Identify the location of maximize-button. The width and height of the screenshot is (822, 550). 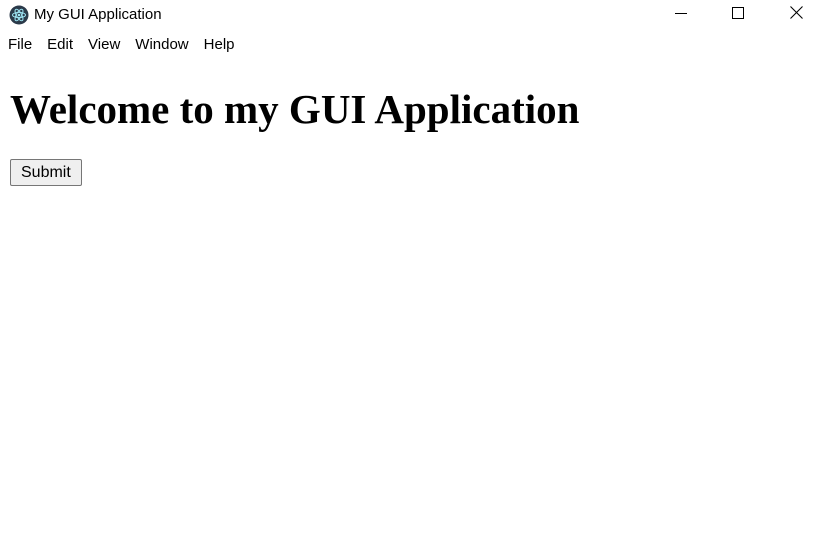
(738, 15).